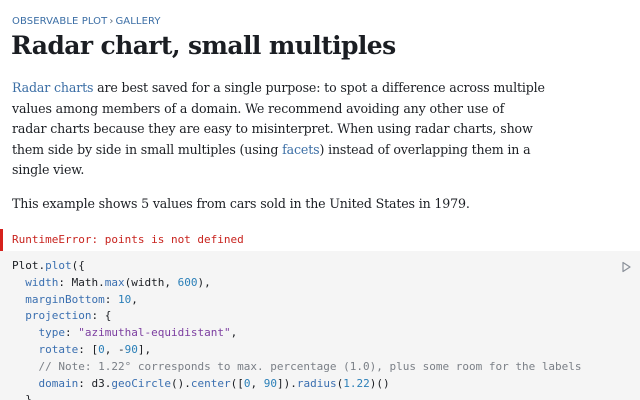 The height and width of the screenshot is (400, 640). I want to click on intro-text-c: ) instead of overlapping them in a, so click(425, 149).